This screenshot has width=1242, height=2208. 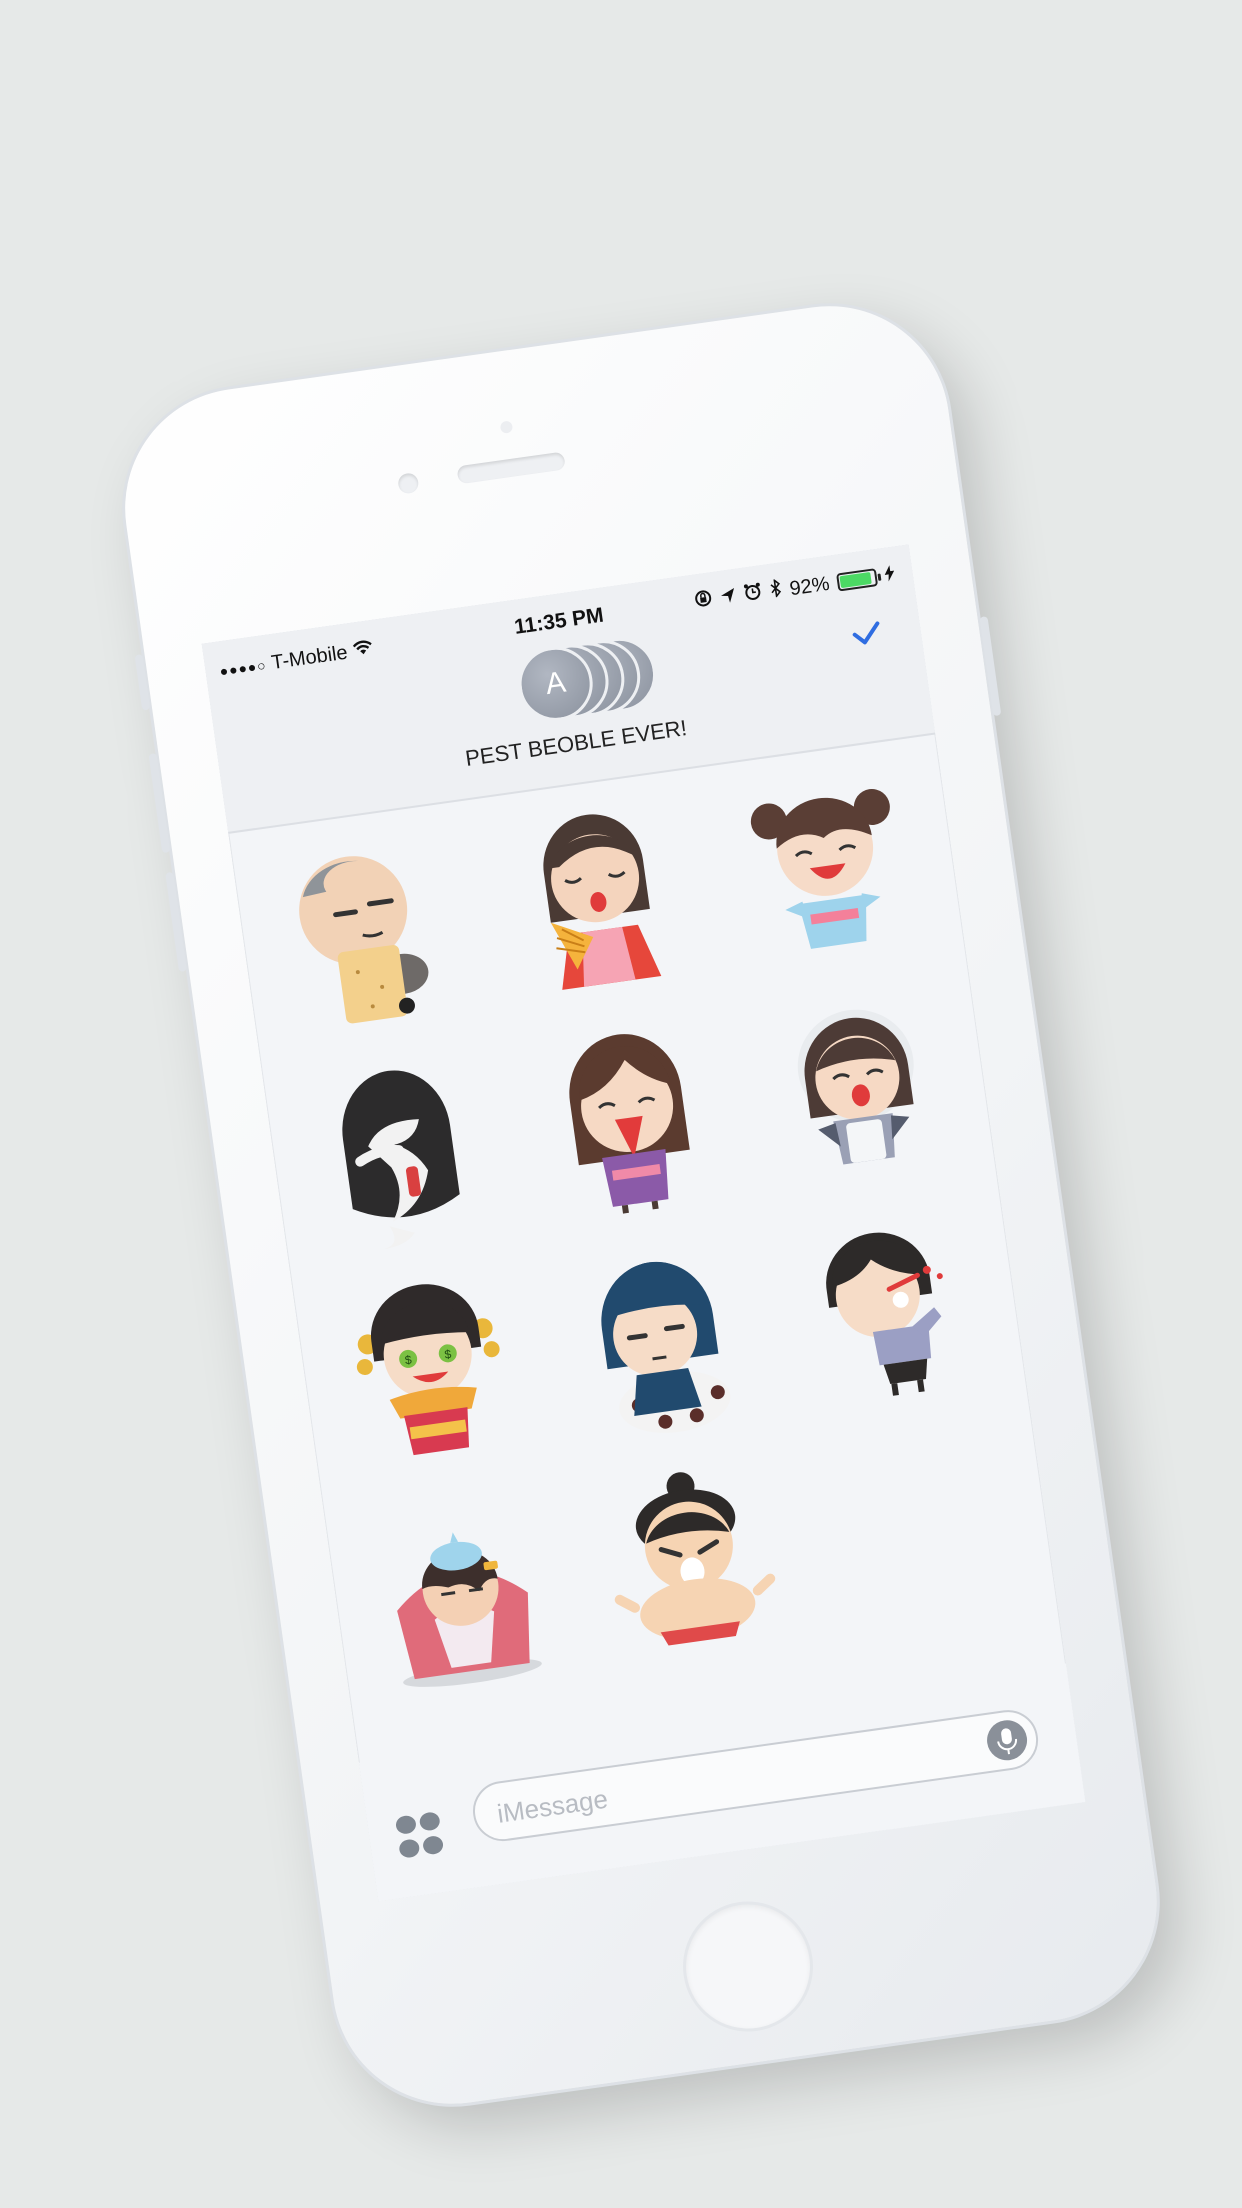 What do you see at coordinates (809, 586) in the screenshot?
I see `battery-percent: 92%` at bounding box center [809, 586].